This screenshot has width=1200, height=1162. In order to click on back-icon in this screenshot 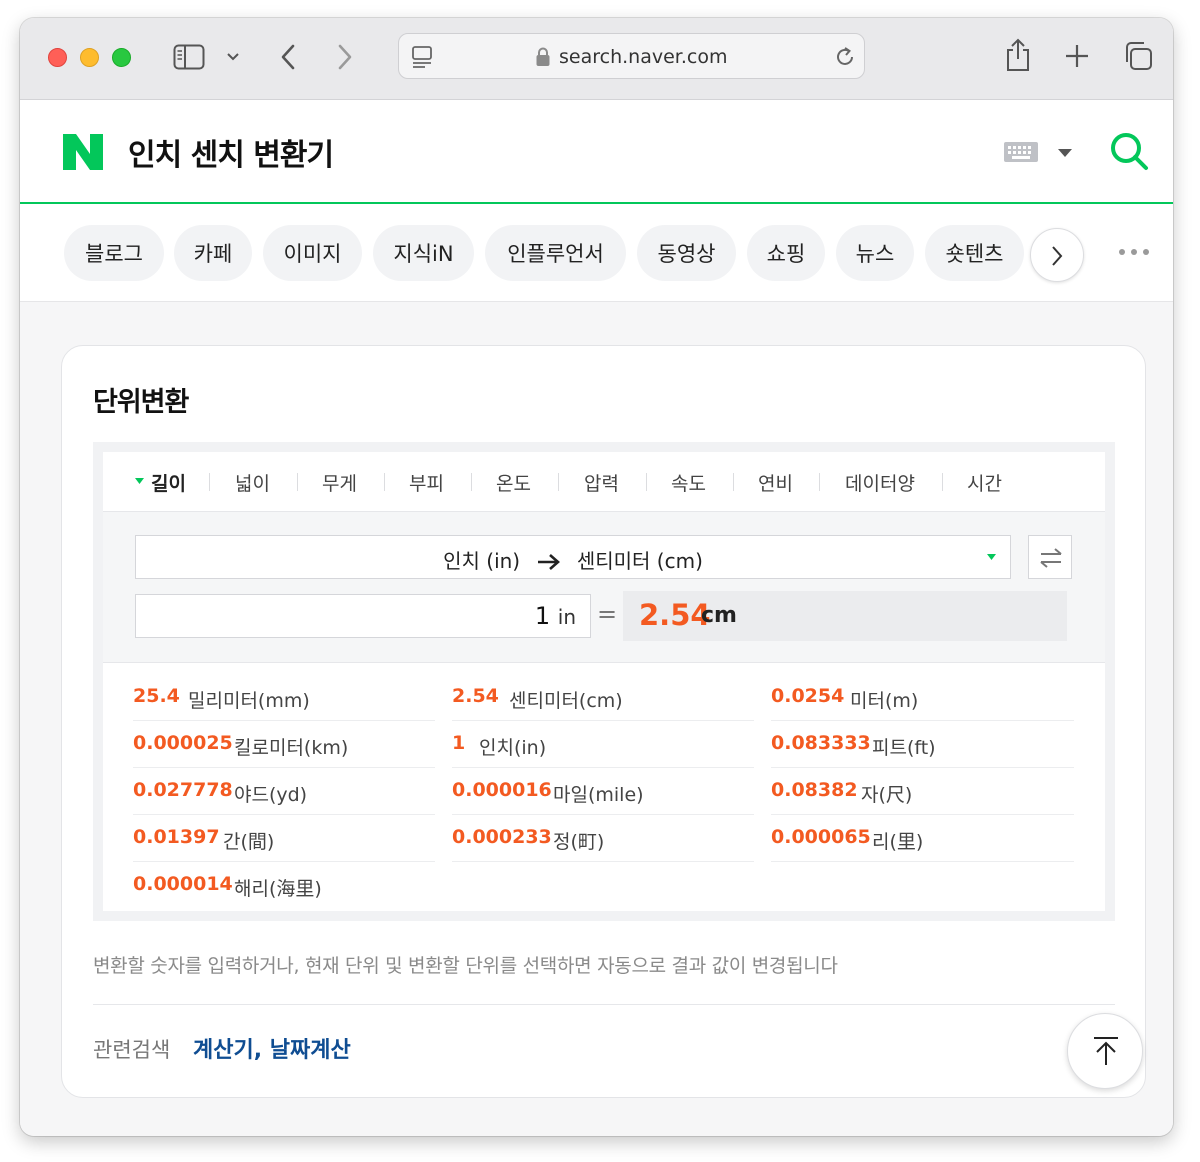, I will do `click(288, 57)`.